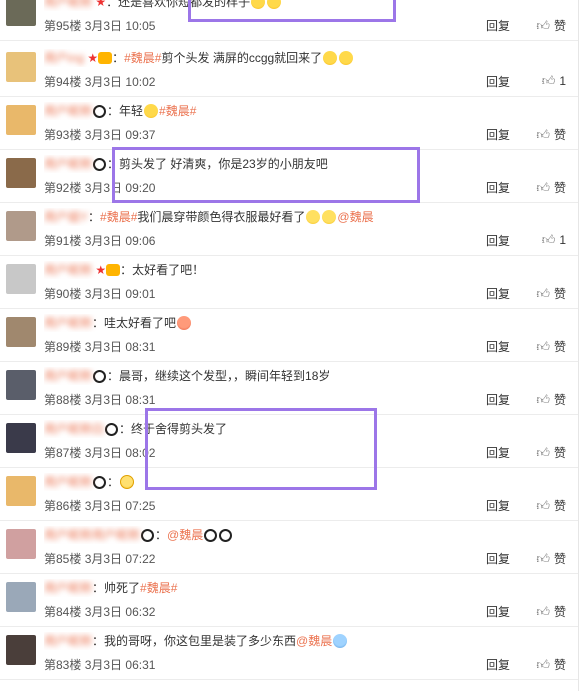 This screenshot has width=585, height=691. What do you see at coordinates (329, 217) in the screenshot?
I see `shock-emoji-icon` at bounding box center [329, 217].